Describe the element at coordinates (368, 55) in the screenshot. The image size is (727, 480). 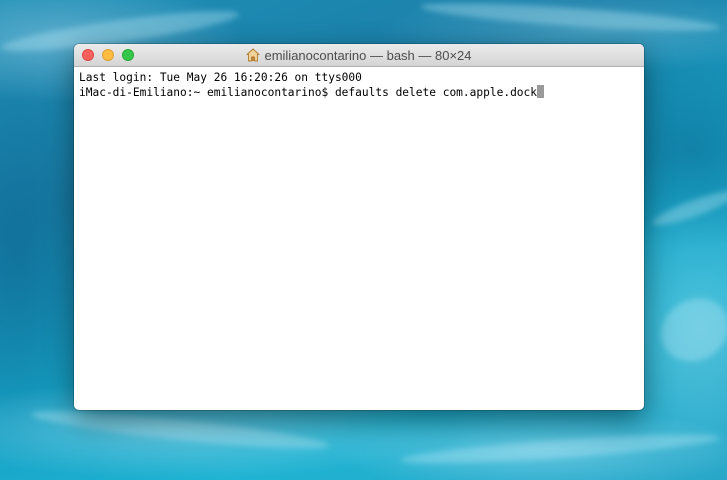
I see `window-title: emilianocontarino — bash — 80×24` at that location.